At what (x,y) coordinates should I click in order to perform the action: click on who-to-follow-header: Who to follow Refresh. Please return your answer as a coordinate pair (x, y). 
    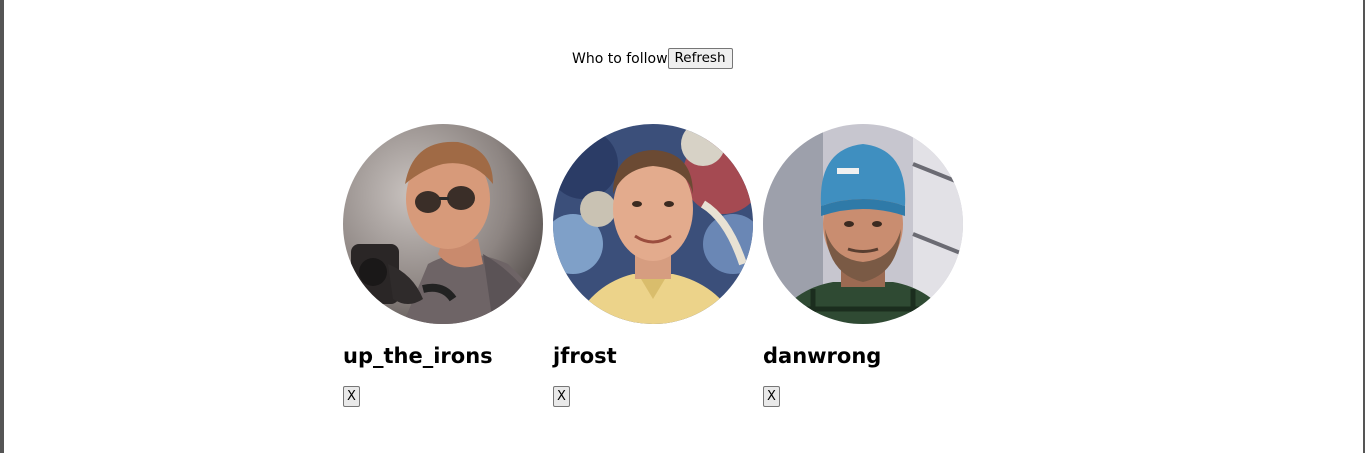
    Looking at the image, I should click on (652, 58).